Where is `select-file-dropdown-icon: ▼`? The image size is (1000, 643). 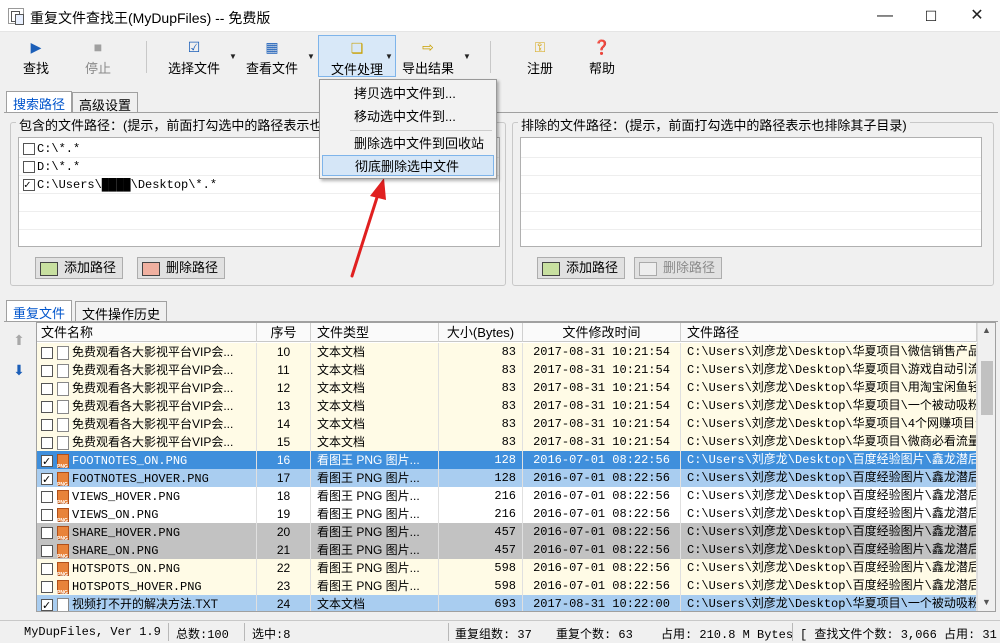 select-file-dropdown-icon: ▼ is located at coordinates (233, 56).